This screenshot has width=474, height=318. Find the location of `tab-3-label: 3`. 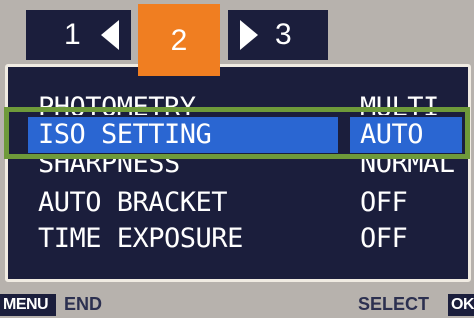

tab-3-label: 3 is located at coordinates (283, 34).